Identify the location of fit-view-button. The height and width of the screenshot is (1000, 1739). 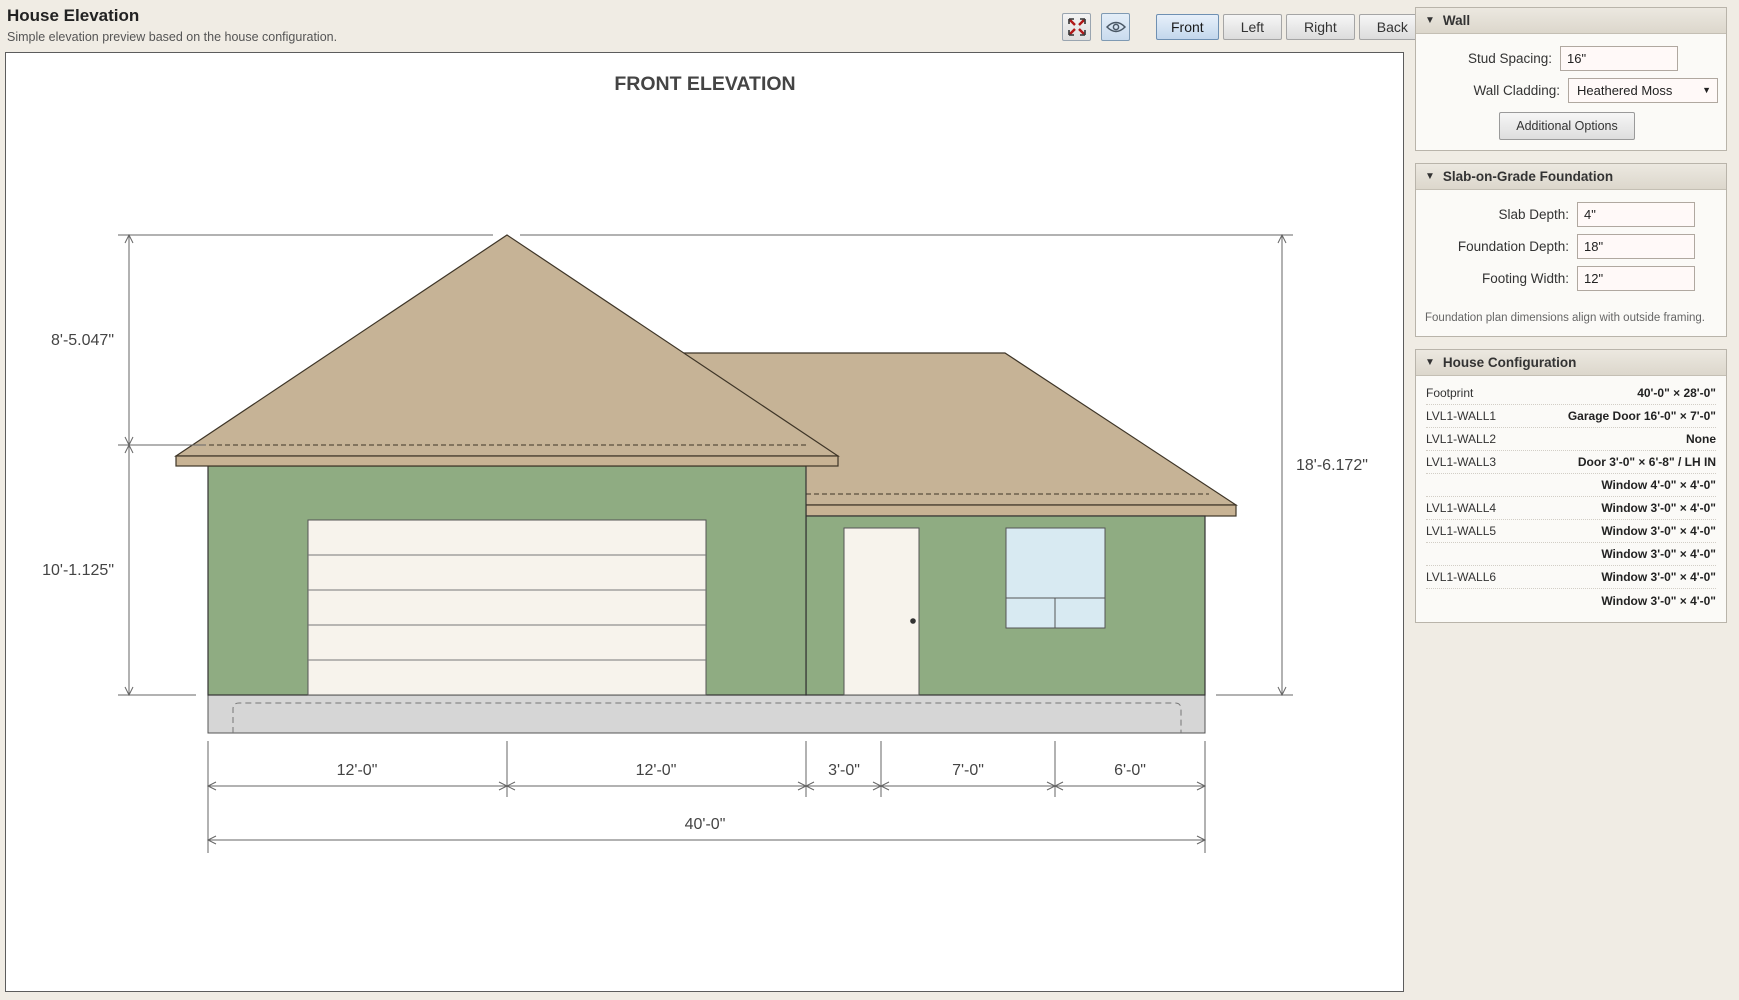
(1076, 27).